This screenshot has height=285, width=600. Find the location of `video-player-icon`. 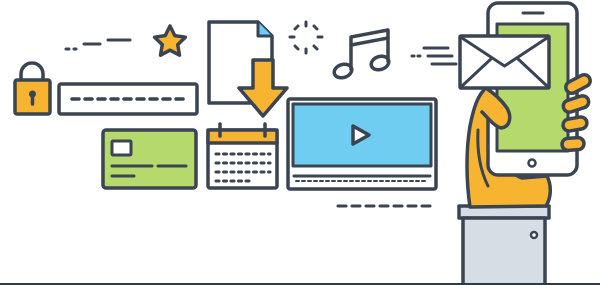

video-player-icon is located at coordinates (362, 144).